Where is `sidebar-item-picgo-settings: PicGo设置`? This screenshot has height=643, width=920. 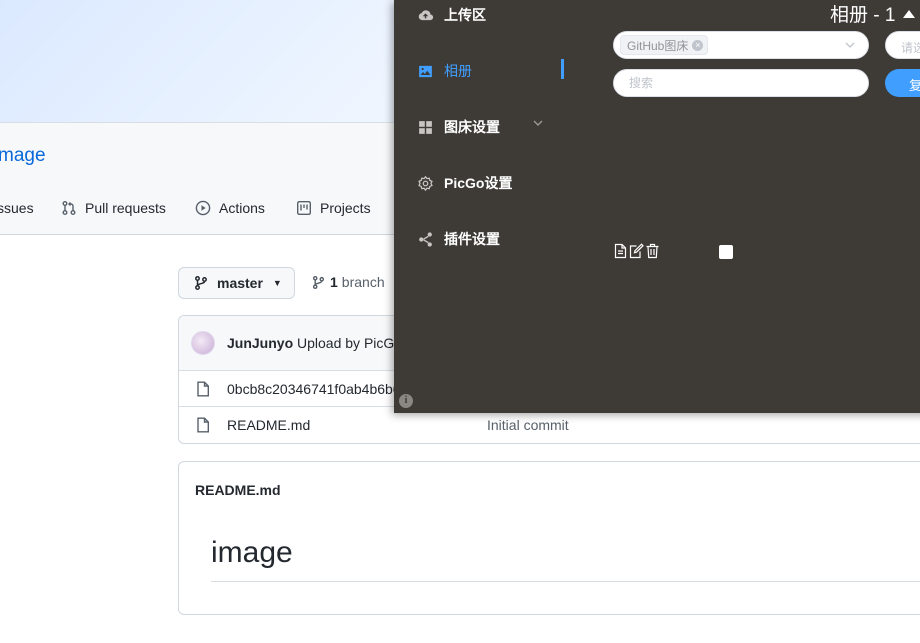
sidebar-item-picgo-settings: PicGo设置 is located at coordinates (464, 183).